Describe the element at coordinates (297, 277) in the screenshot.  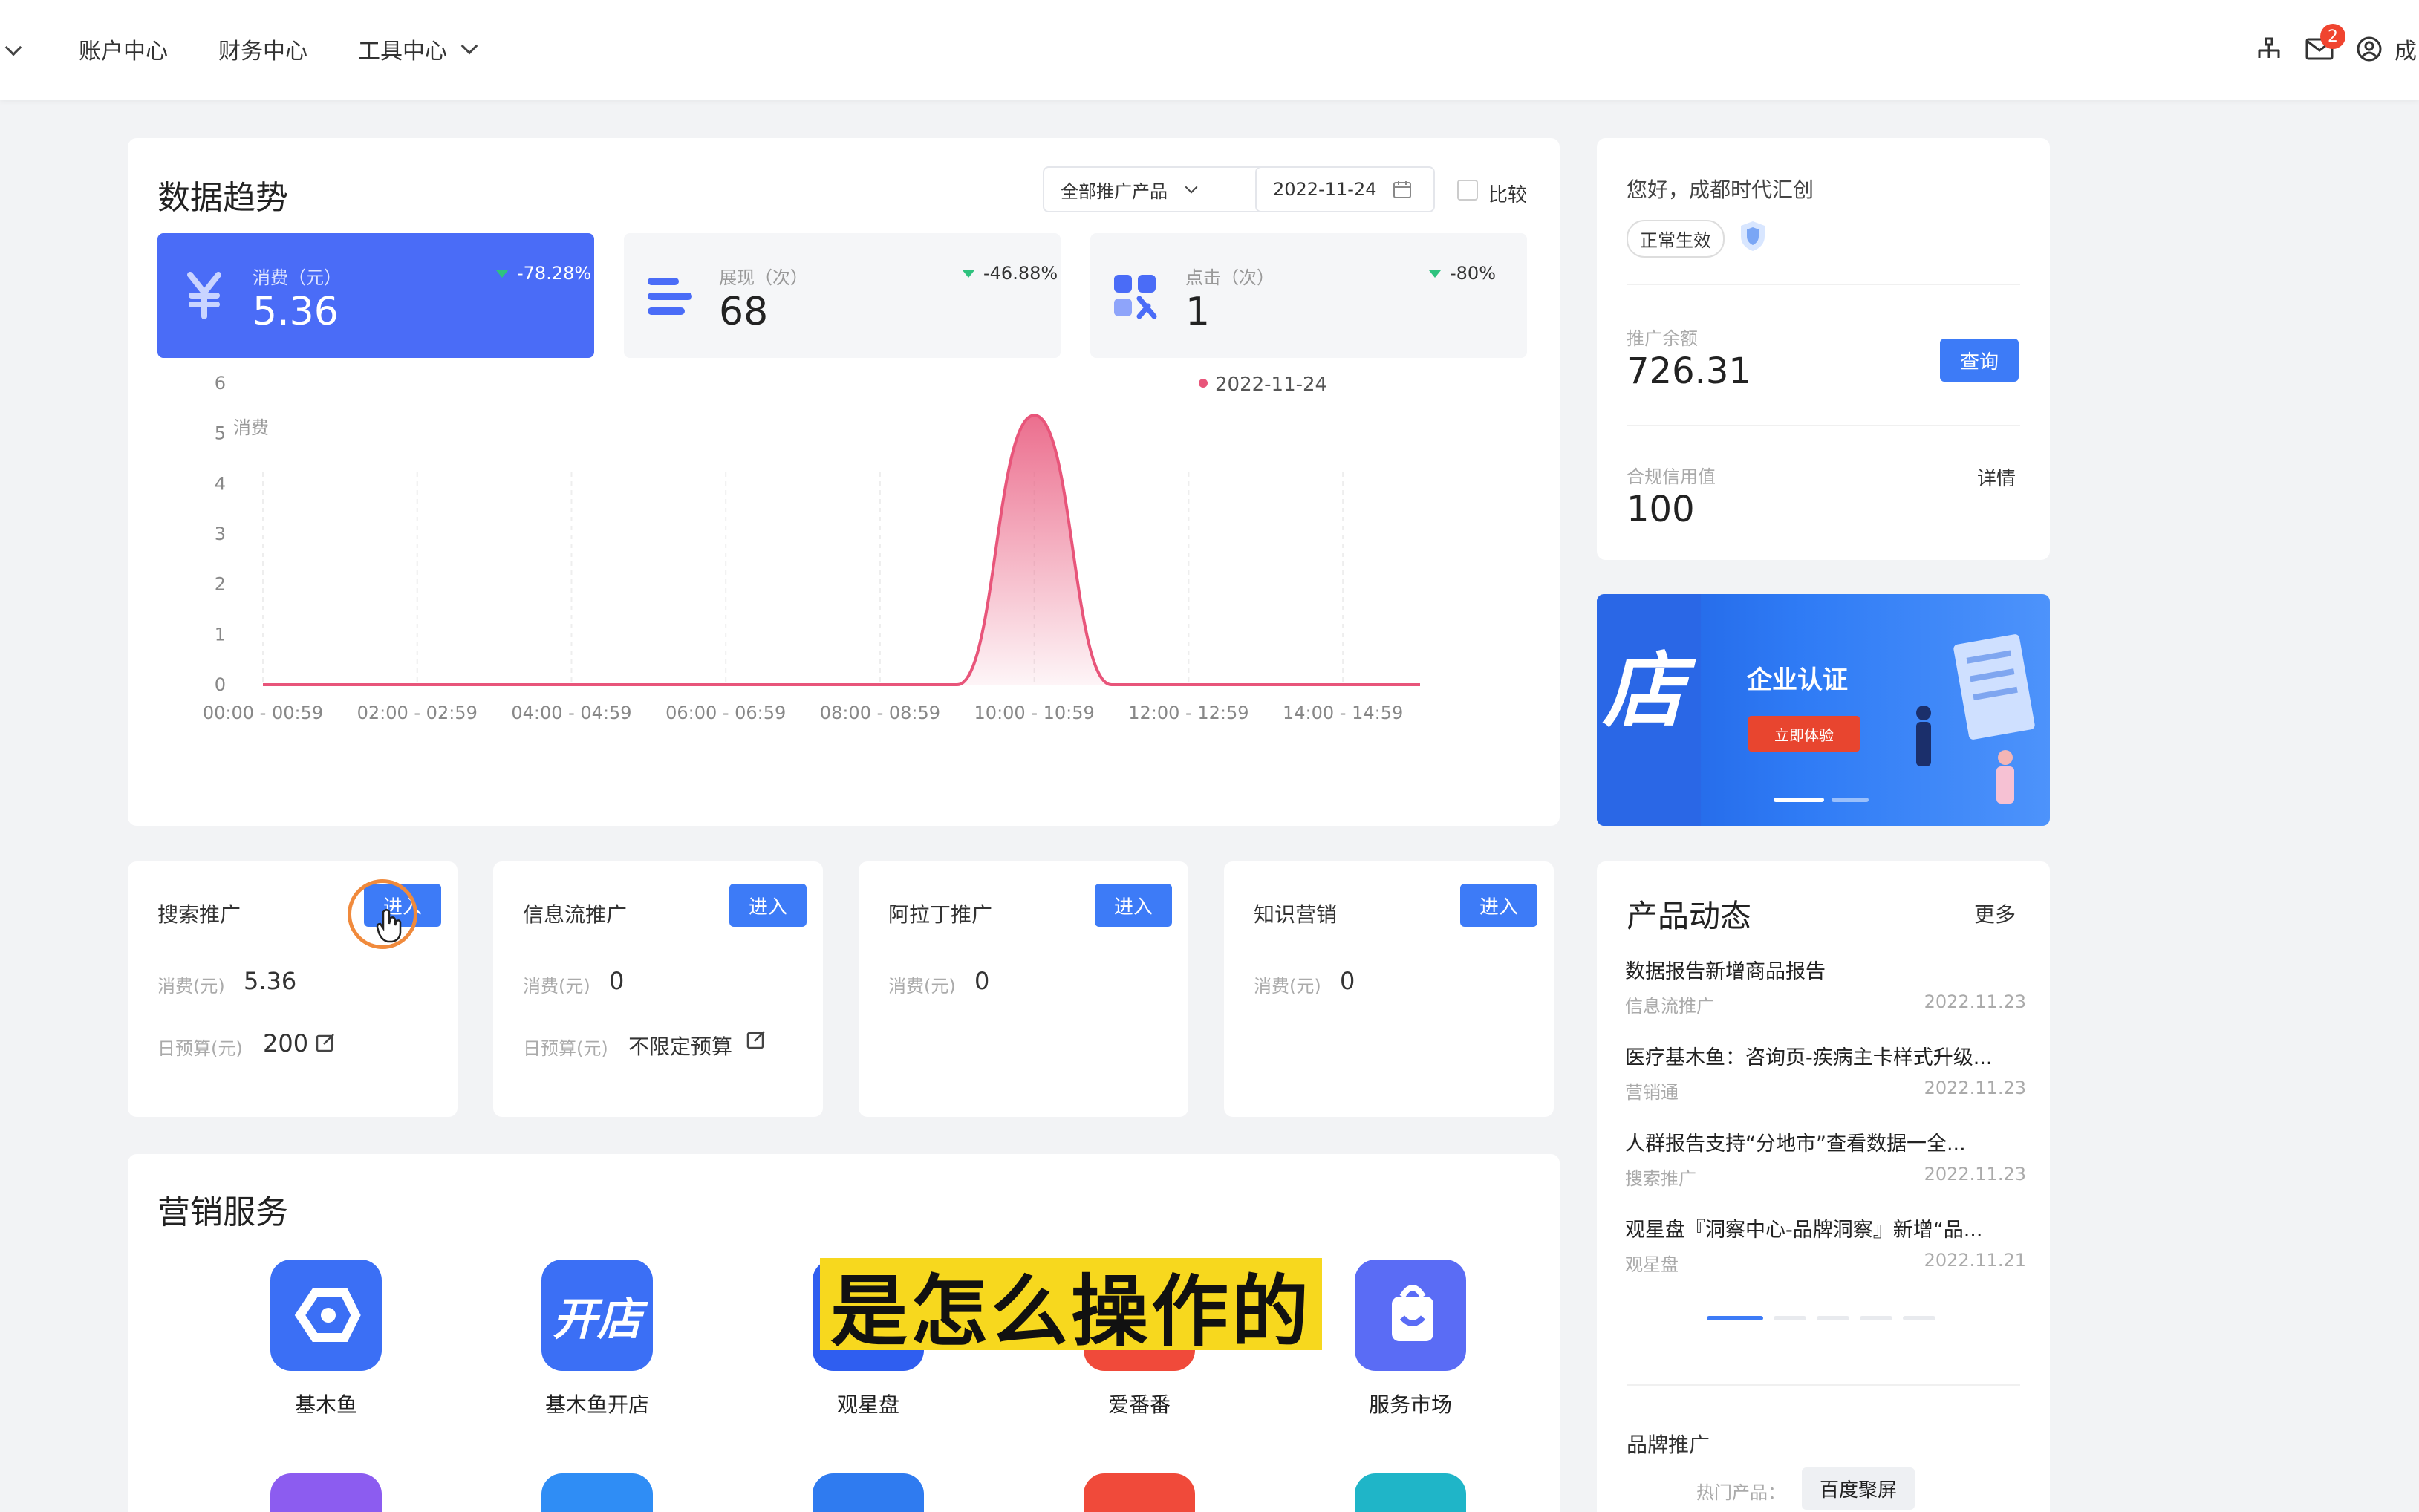
I see `stat-label: 消费（元）` at that location.